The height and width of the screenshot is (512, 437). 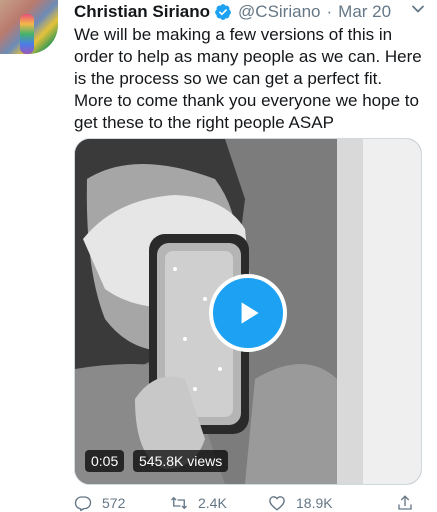 What do you see at coordinates (223, 12) in the screenshot?
I see `verified-badge-icon` at bounding box center [223, 12].